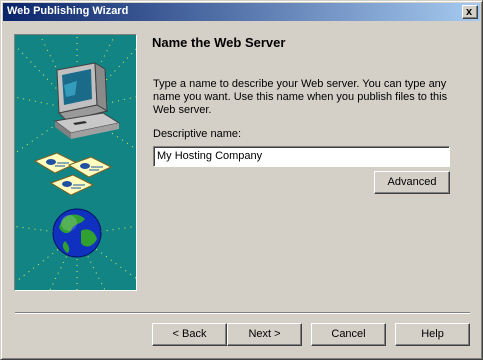 The image size is (483, 360). Describe the element at coordinates (77, 233) in the screenshot. I see `globe-icon` at that location.